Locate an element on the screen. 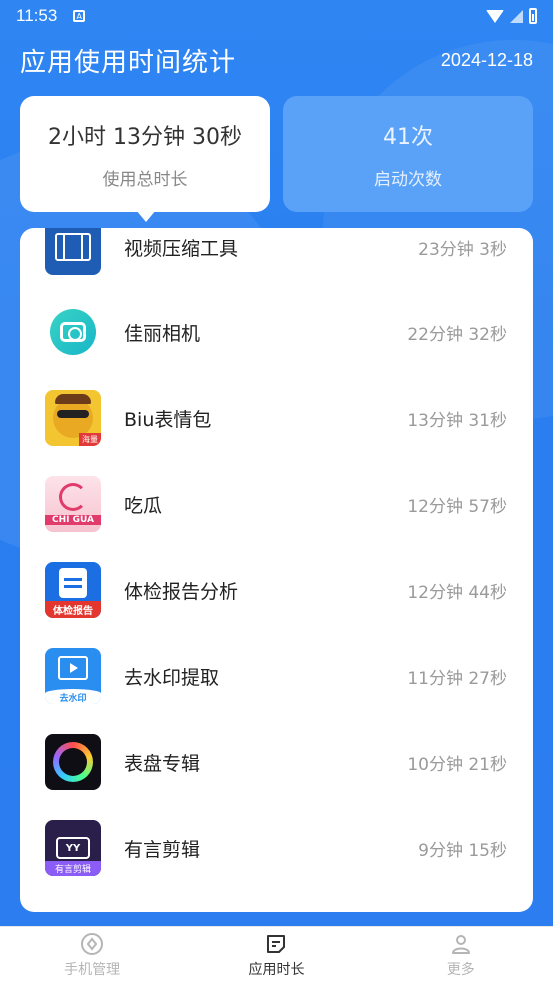 Image resolution: width=553 pixels, height=984 pixels. total-duration-value: 2小时 13分钟 30秒 is located at coordinates (145, 137).